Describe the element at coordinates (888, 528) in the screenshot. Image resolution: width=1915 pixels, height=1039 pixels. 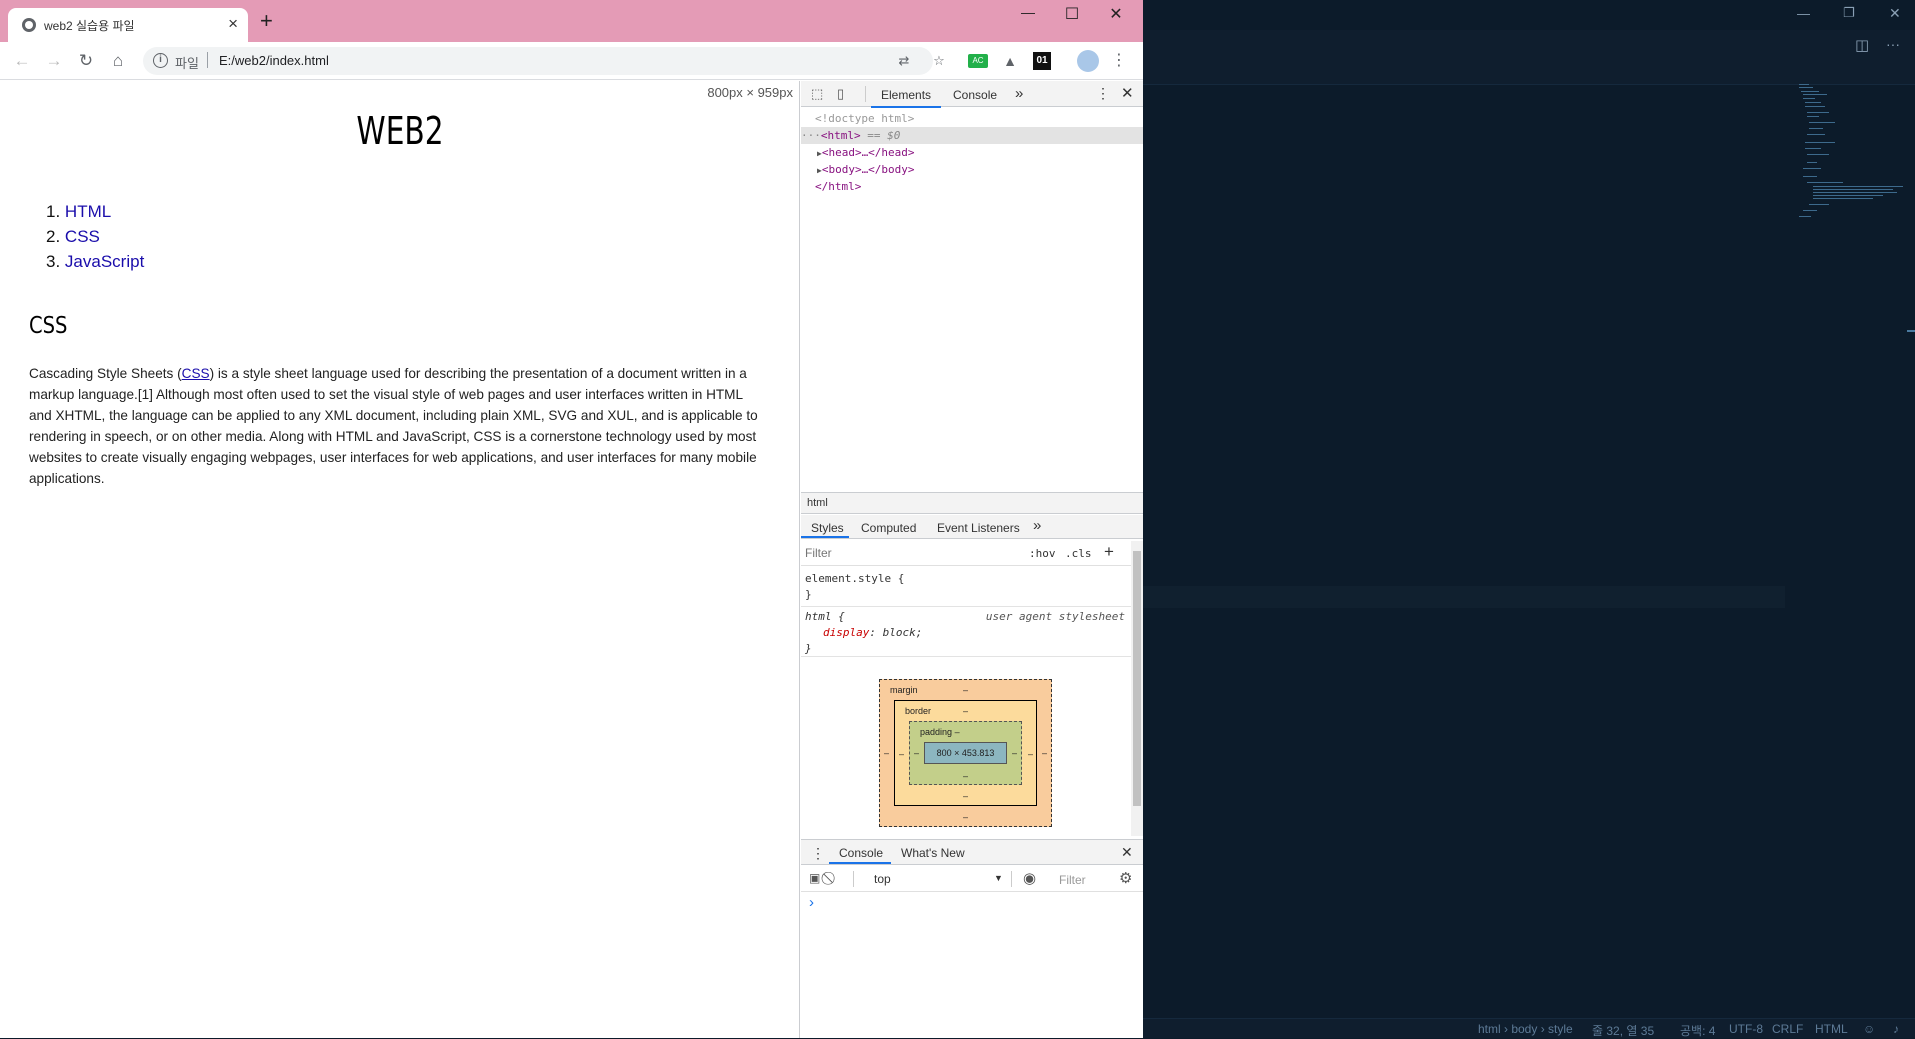
I see `tab-computed: Computed` at that location.